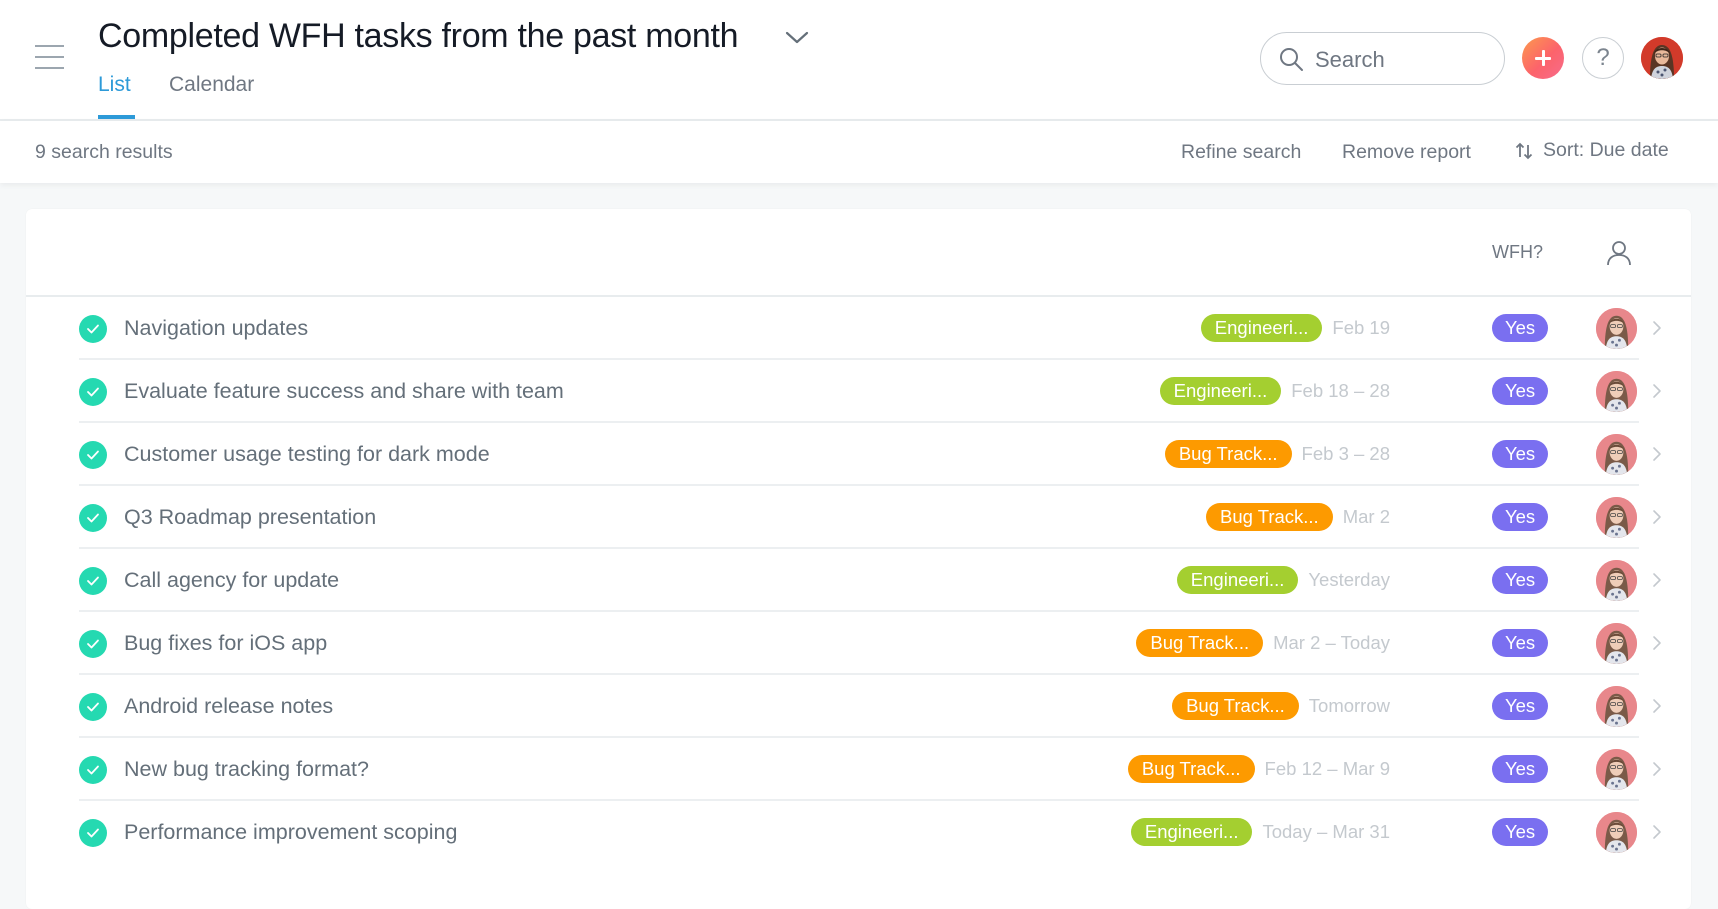 This screenshot has height=909, width=1718. I want to click on task-name: Customer usage testing for dark mode, so click(307, 454).